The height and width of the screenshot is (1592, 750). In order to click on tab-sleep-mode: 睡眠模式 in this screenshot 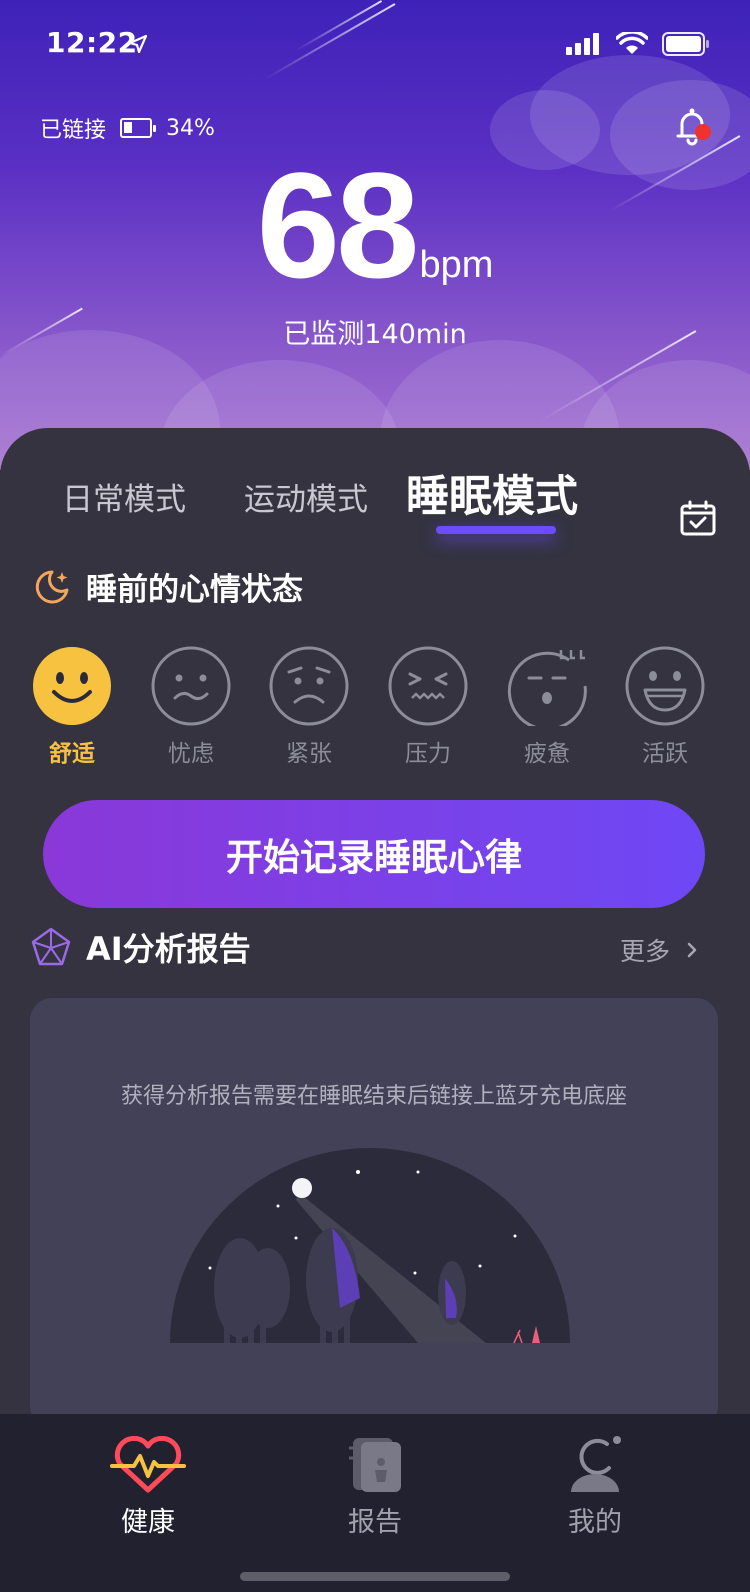, I will do `click(492, 493)`.